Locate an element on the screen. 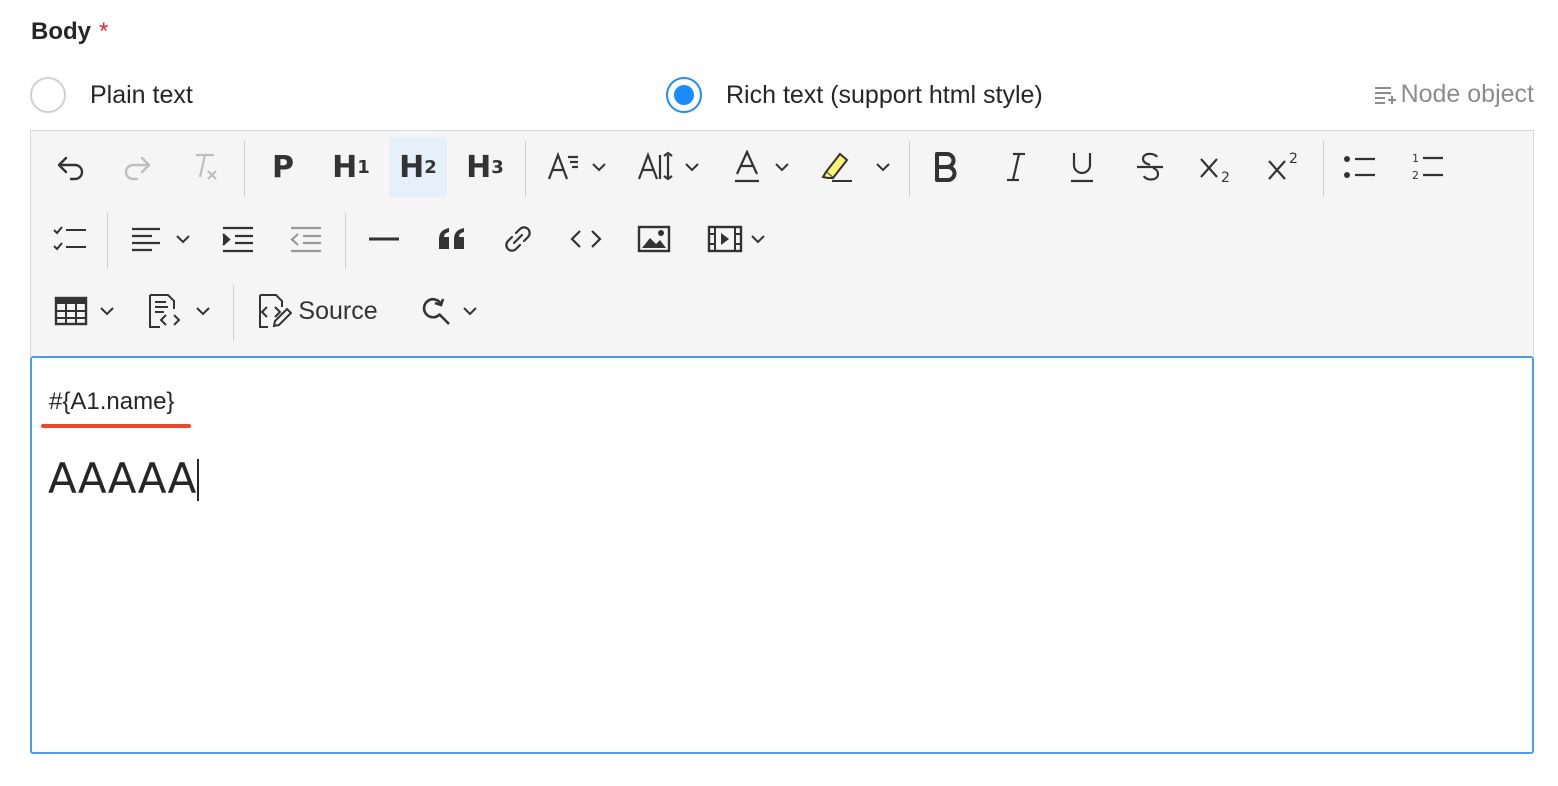 The height and width of the screenshot is (786, 1558). horizontal-line-icon is located at coordinates (384, 239).